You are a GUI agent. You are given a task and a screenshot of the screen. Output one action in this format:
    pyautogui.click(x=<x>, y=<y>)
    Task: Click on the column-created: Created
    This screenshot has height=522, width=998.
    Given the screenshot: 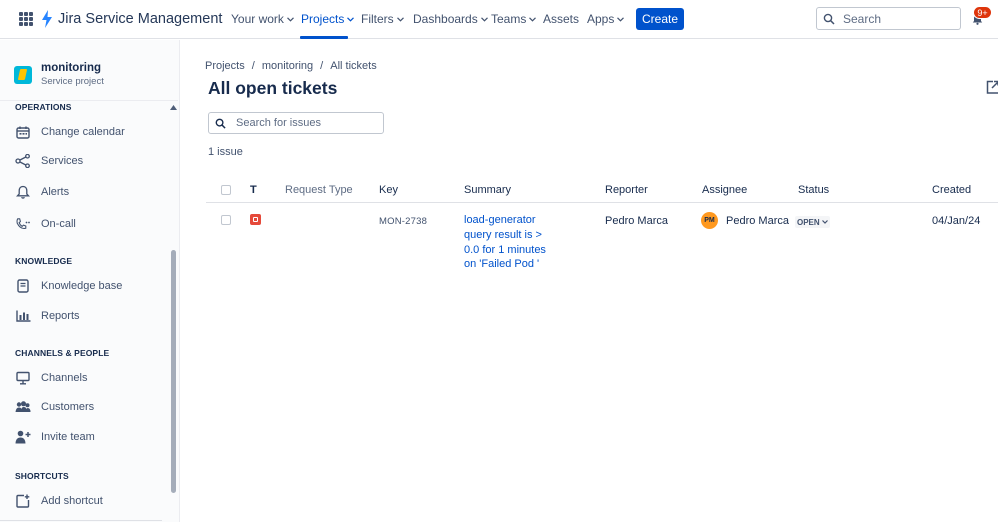 What is the action you would take?
    pyautogui.click(x=951, y=190)
    